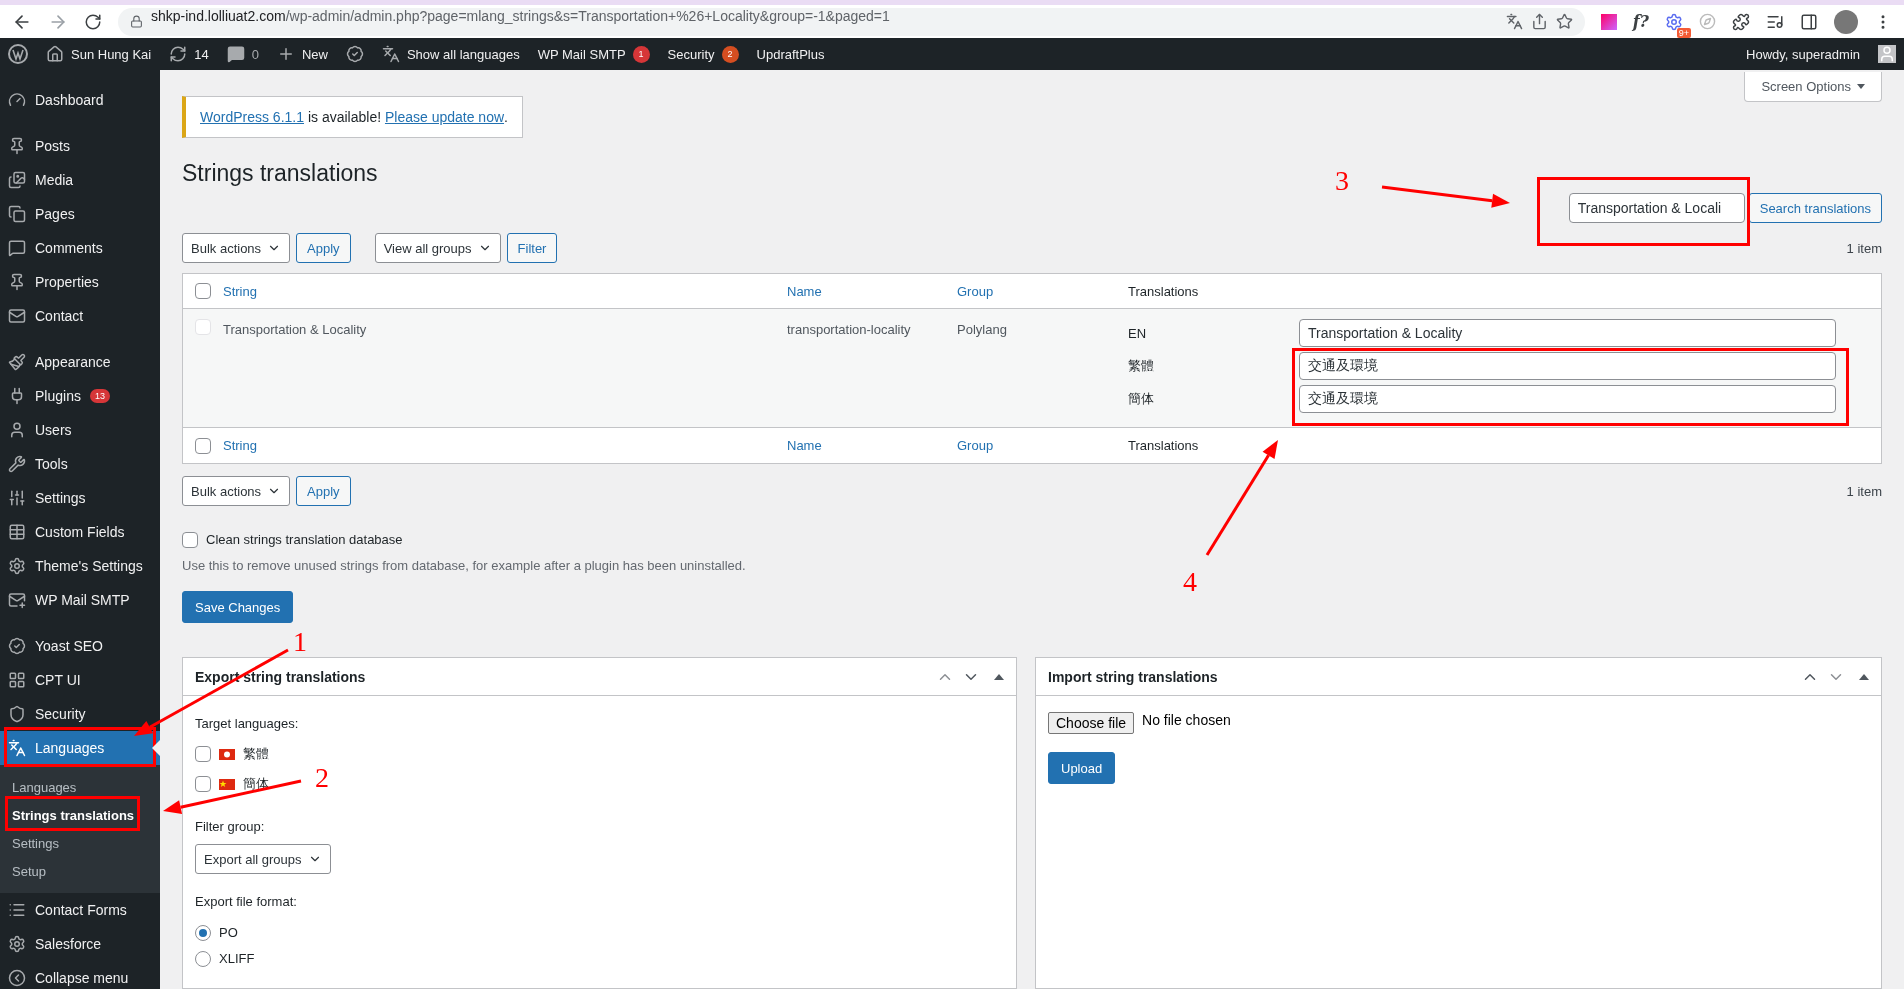 The height and width of the screenshot is (989, 1904). Describe the element at coordinates (1803, 54) in the screenshot. I see `account-greeting: Howdy, superadmin` at that location.